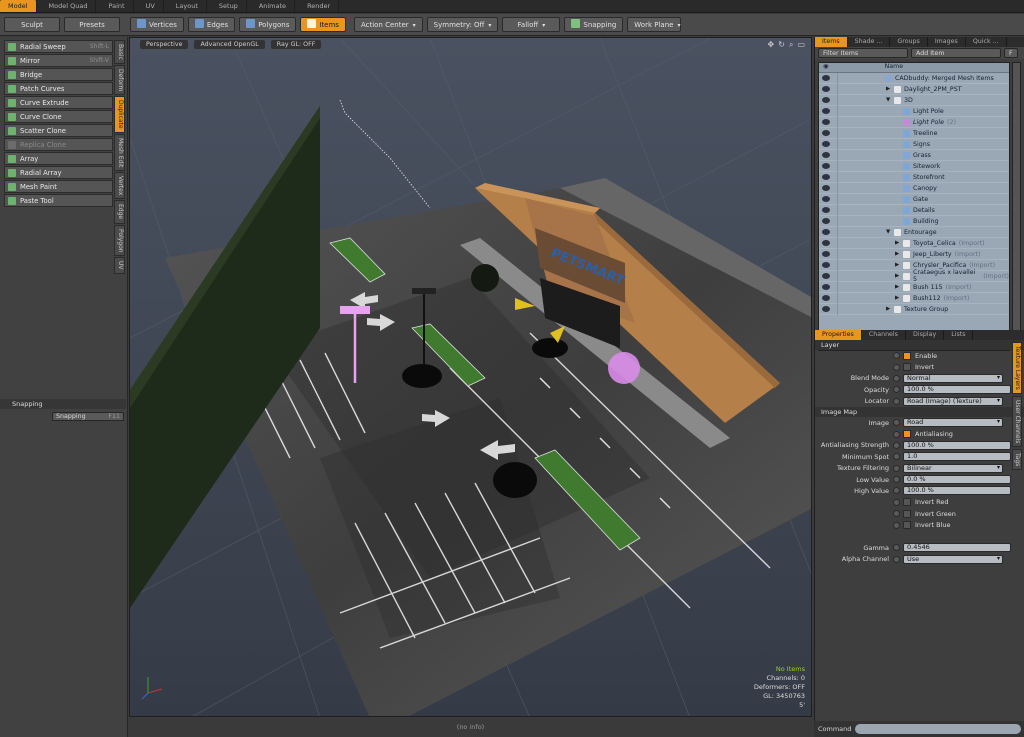 The width and height of the screenshot is (1024, 737). What do you see at coordinates (58, 46) in the screenshot?
I see `tool-radial-sweep: Radial Sweep Shift-L` at bounding box center [58, 46].